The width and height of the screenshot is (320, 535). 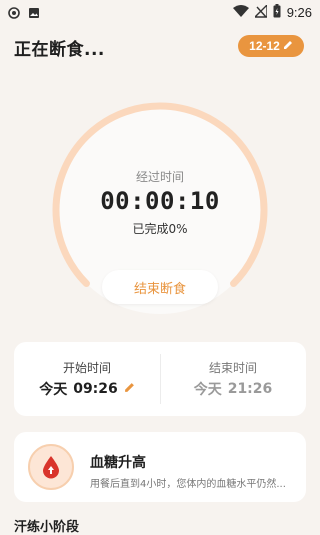 I want to click on start-time-section: 开始时间 今天 09:26, so click(x=87, y=379).